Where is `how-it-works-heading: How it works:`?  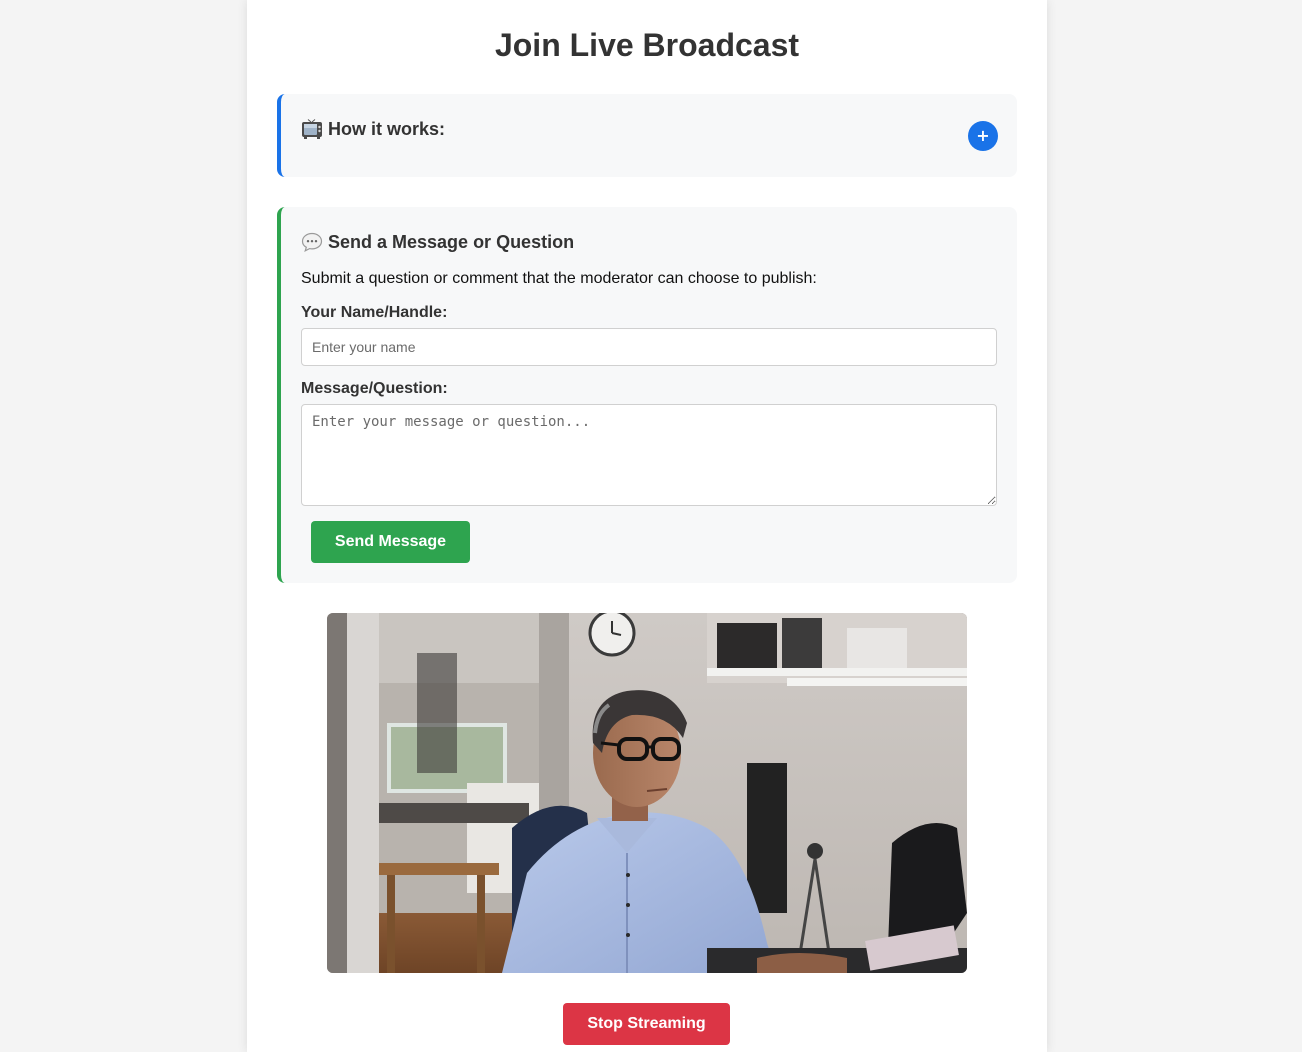
how-it-works-heading: How it works: is located at coordinates (373, 129).